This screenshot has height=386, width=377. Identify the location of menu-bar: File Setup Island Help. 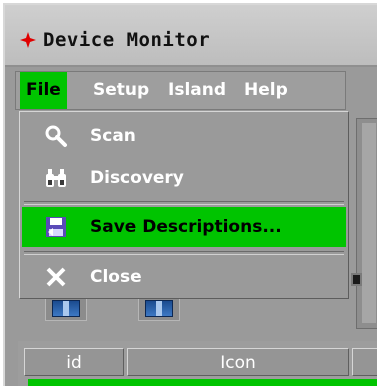
(180, 90).